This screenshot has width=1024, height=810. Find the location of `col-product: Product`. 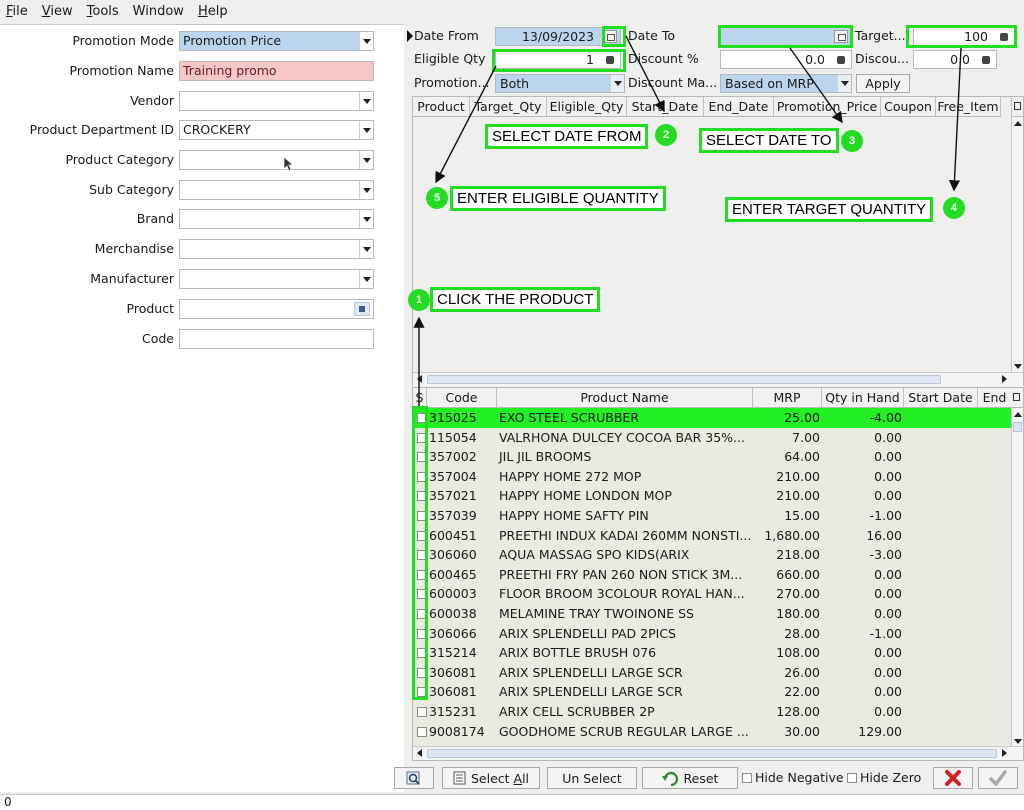

col-product: Product is located at coordinates (441, 106).